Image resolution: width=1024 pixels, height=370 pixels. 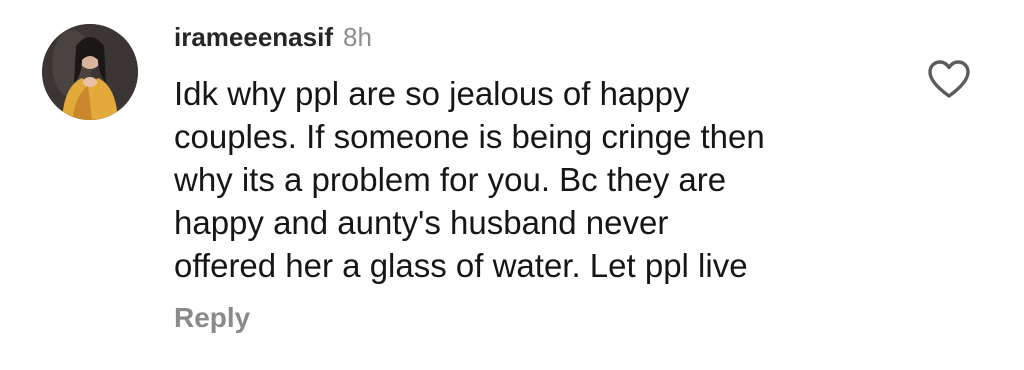 I want to click on avatar, so click(x=90, y=72).